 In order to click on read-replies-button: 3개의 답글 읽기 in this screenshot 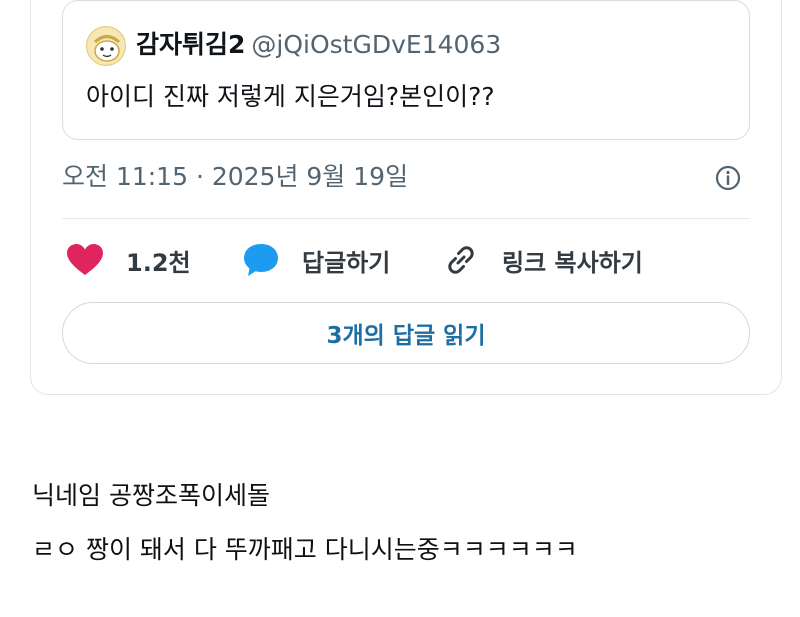, I will do `click(406, 333)`.